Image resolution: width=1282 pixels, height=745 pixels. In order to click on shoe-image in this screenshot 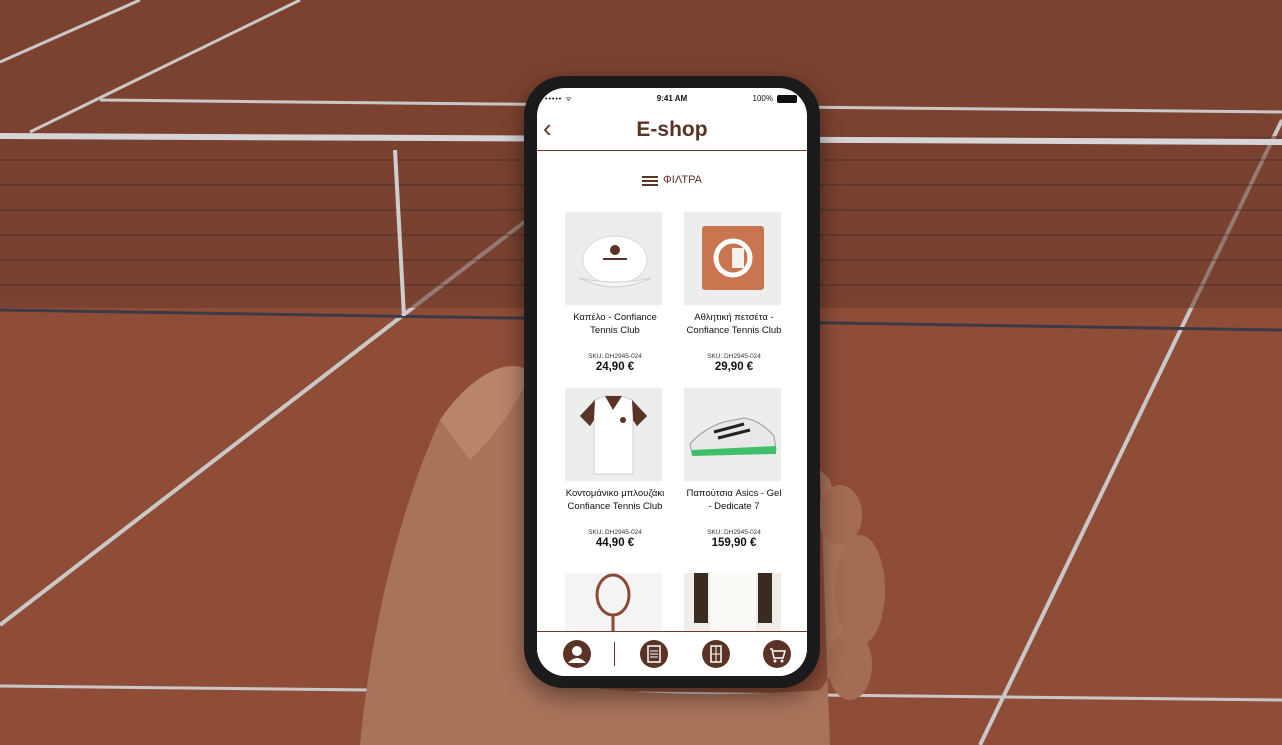, I will do `click(732, 434)`.